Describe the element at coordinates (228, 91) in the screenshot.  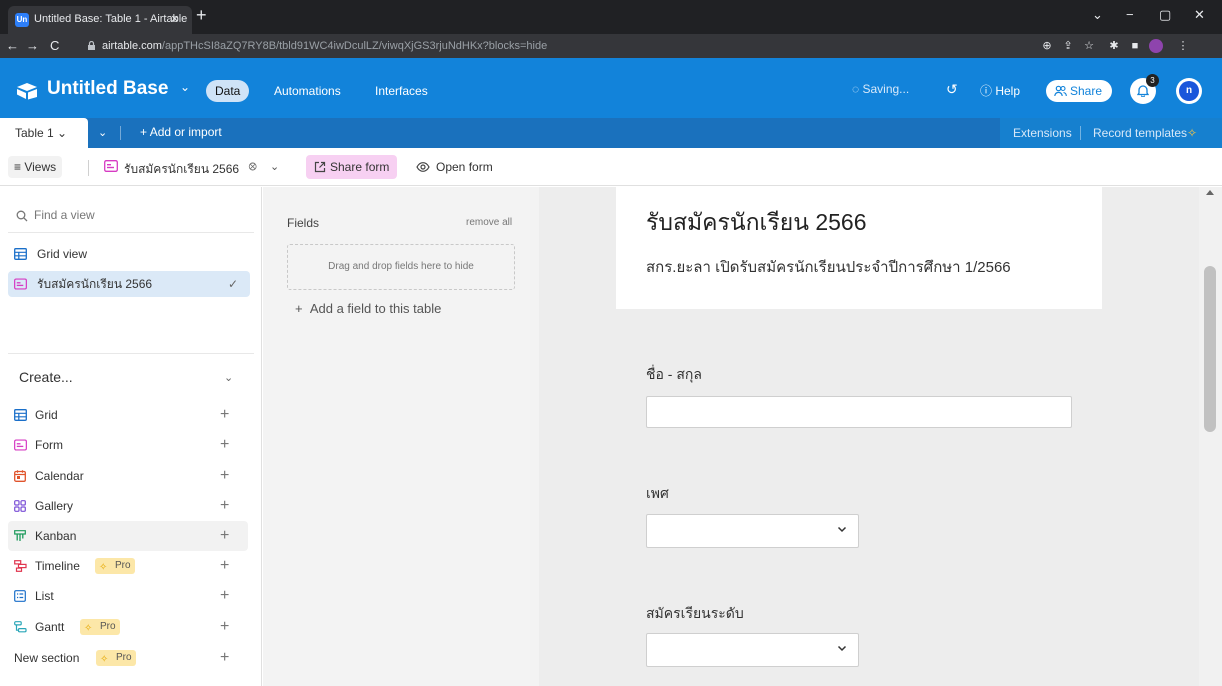
I see `tab-data: Data` at that location.